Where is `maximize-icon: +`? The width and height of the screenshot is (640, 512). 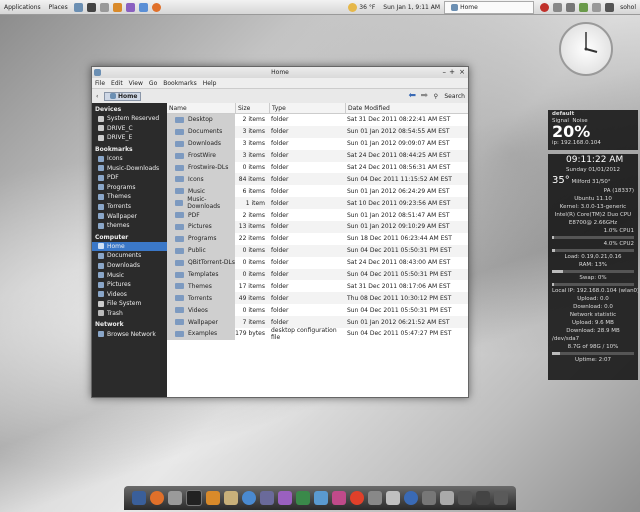 maximize-icon: + is located at coordinates (452, 72).